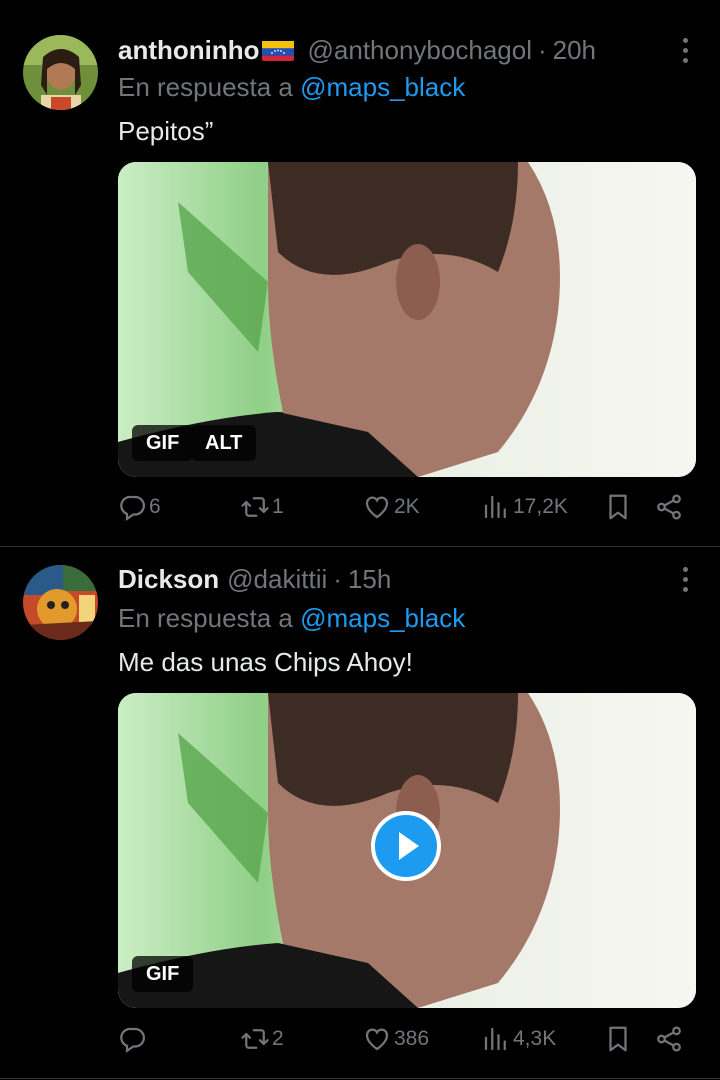 This screenshot has width=720, height=1080. Describe the element at coordinates (420, 50) in the screenshot. I see `user-handle: @anthonybochagol` at that location.